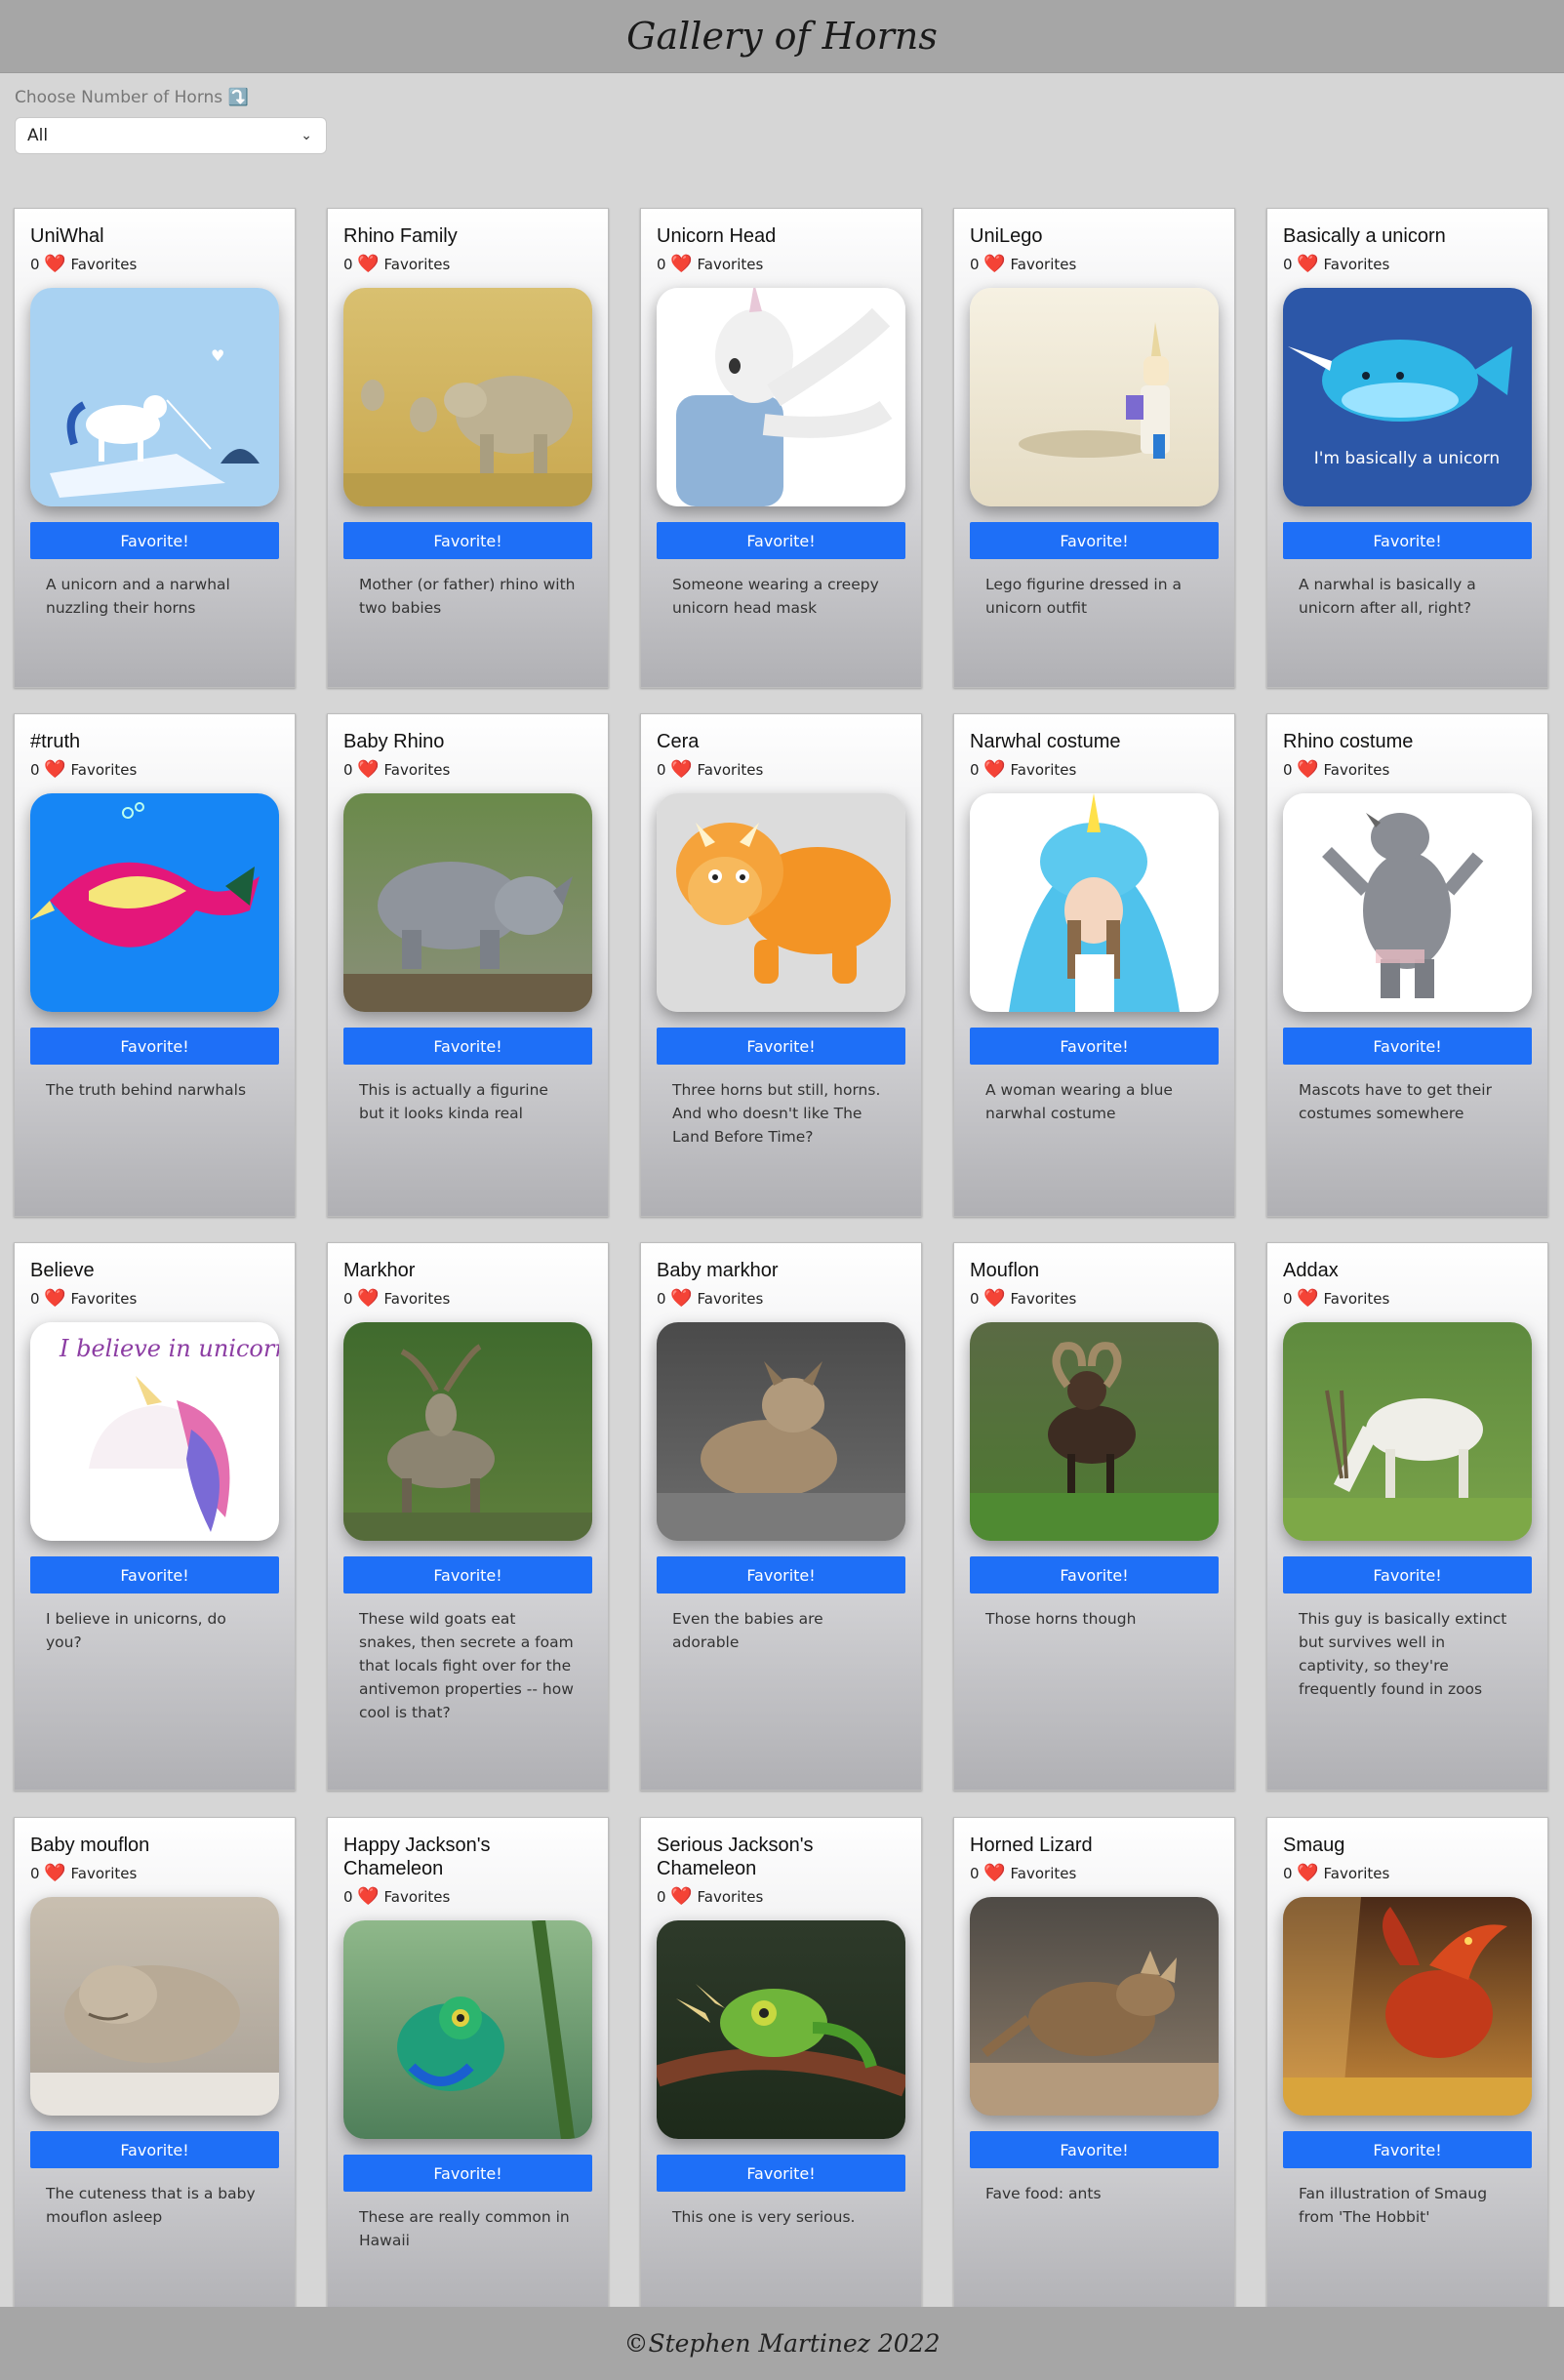  Describe the element at coordinates (171, 135) in the screenshot. I see `horn-count-select: All ⌄` at that location.